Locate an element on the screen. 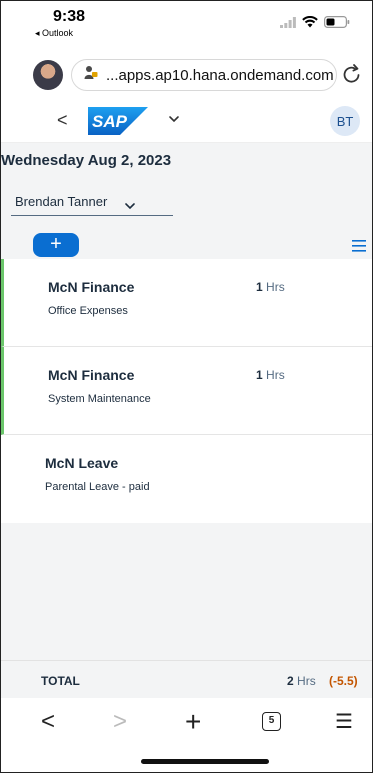 This screenshot has height=773, width=373. entry-task: Parental Leave - paid is located at coordinates (97, 487).